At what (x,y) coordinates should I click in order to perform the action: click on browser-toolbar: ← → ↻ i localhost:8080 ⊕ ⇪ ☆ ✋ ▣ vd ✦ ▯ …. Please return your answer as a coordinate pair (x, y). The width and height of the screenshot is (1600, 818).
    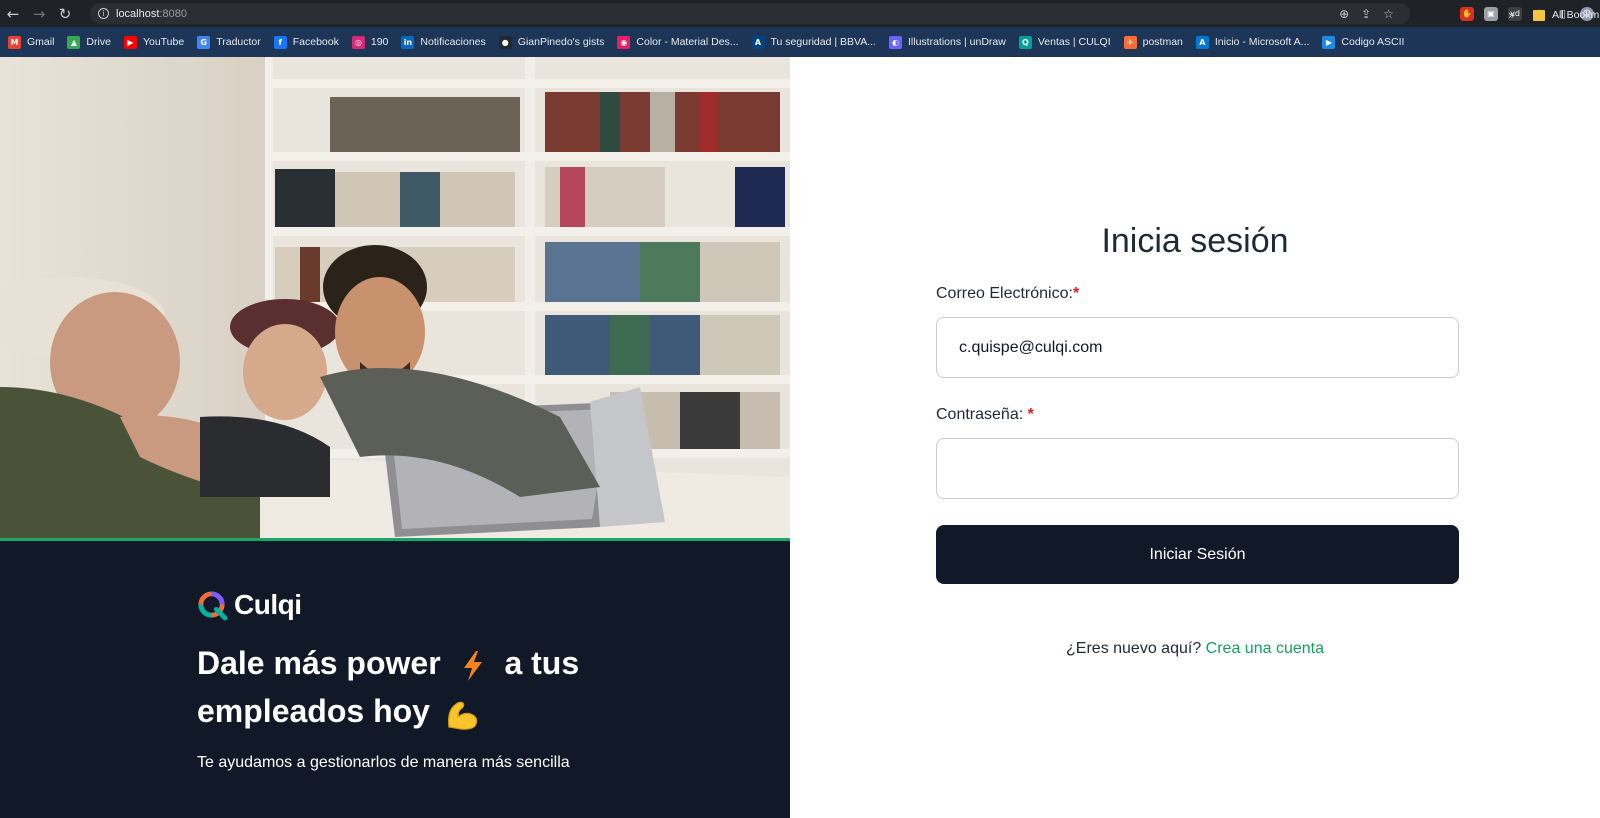
    Looking at the image, I should click on (800, 13).